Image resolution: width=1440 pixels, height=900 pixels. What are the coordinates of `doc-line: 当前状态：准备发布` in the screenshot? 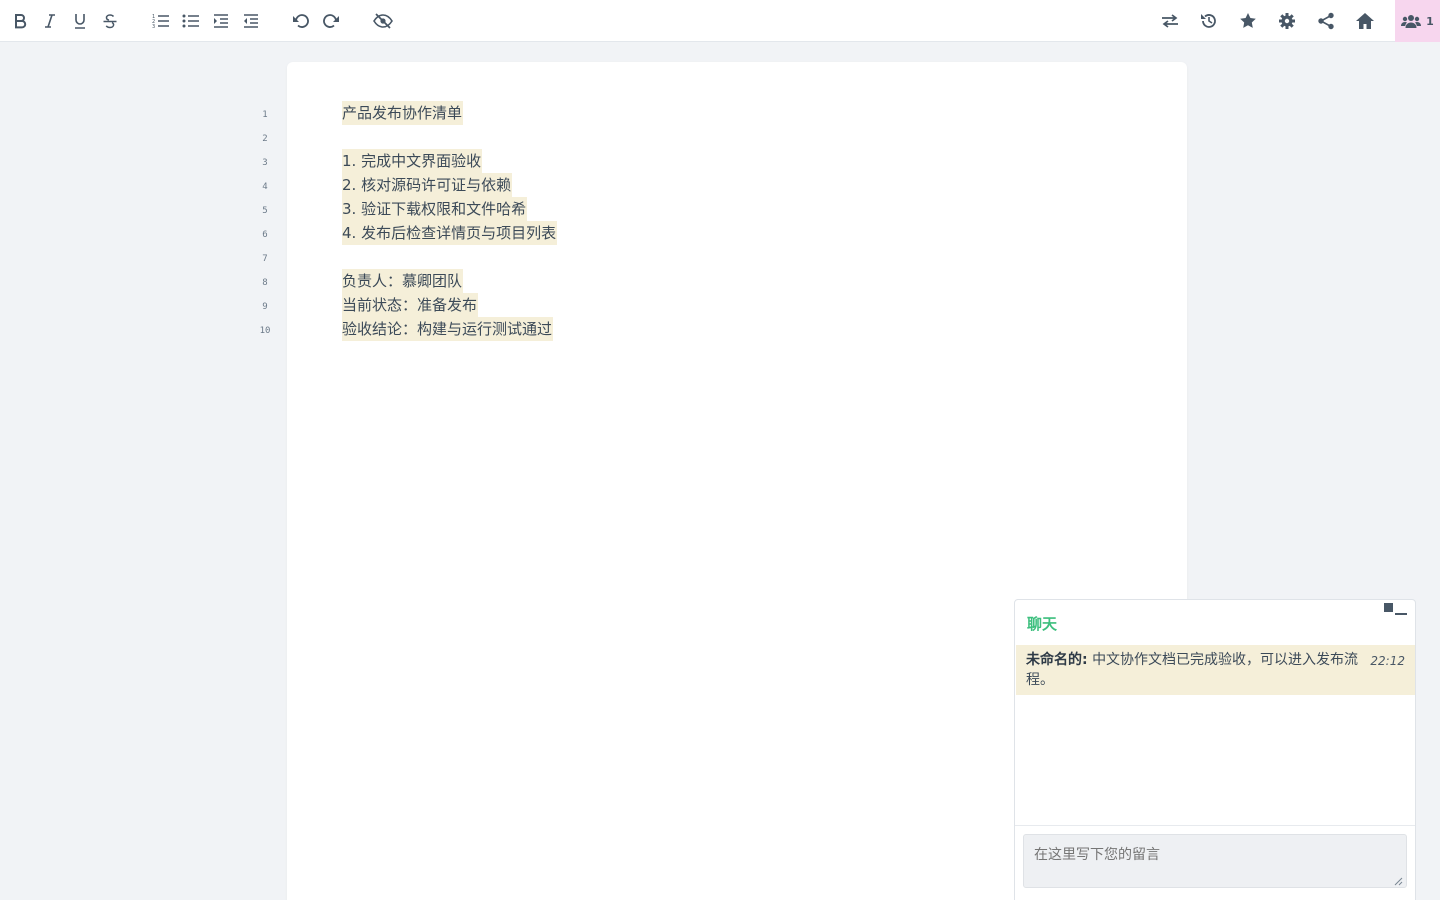 It's located at (449, 305).